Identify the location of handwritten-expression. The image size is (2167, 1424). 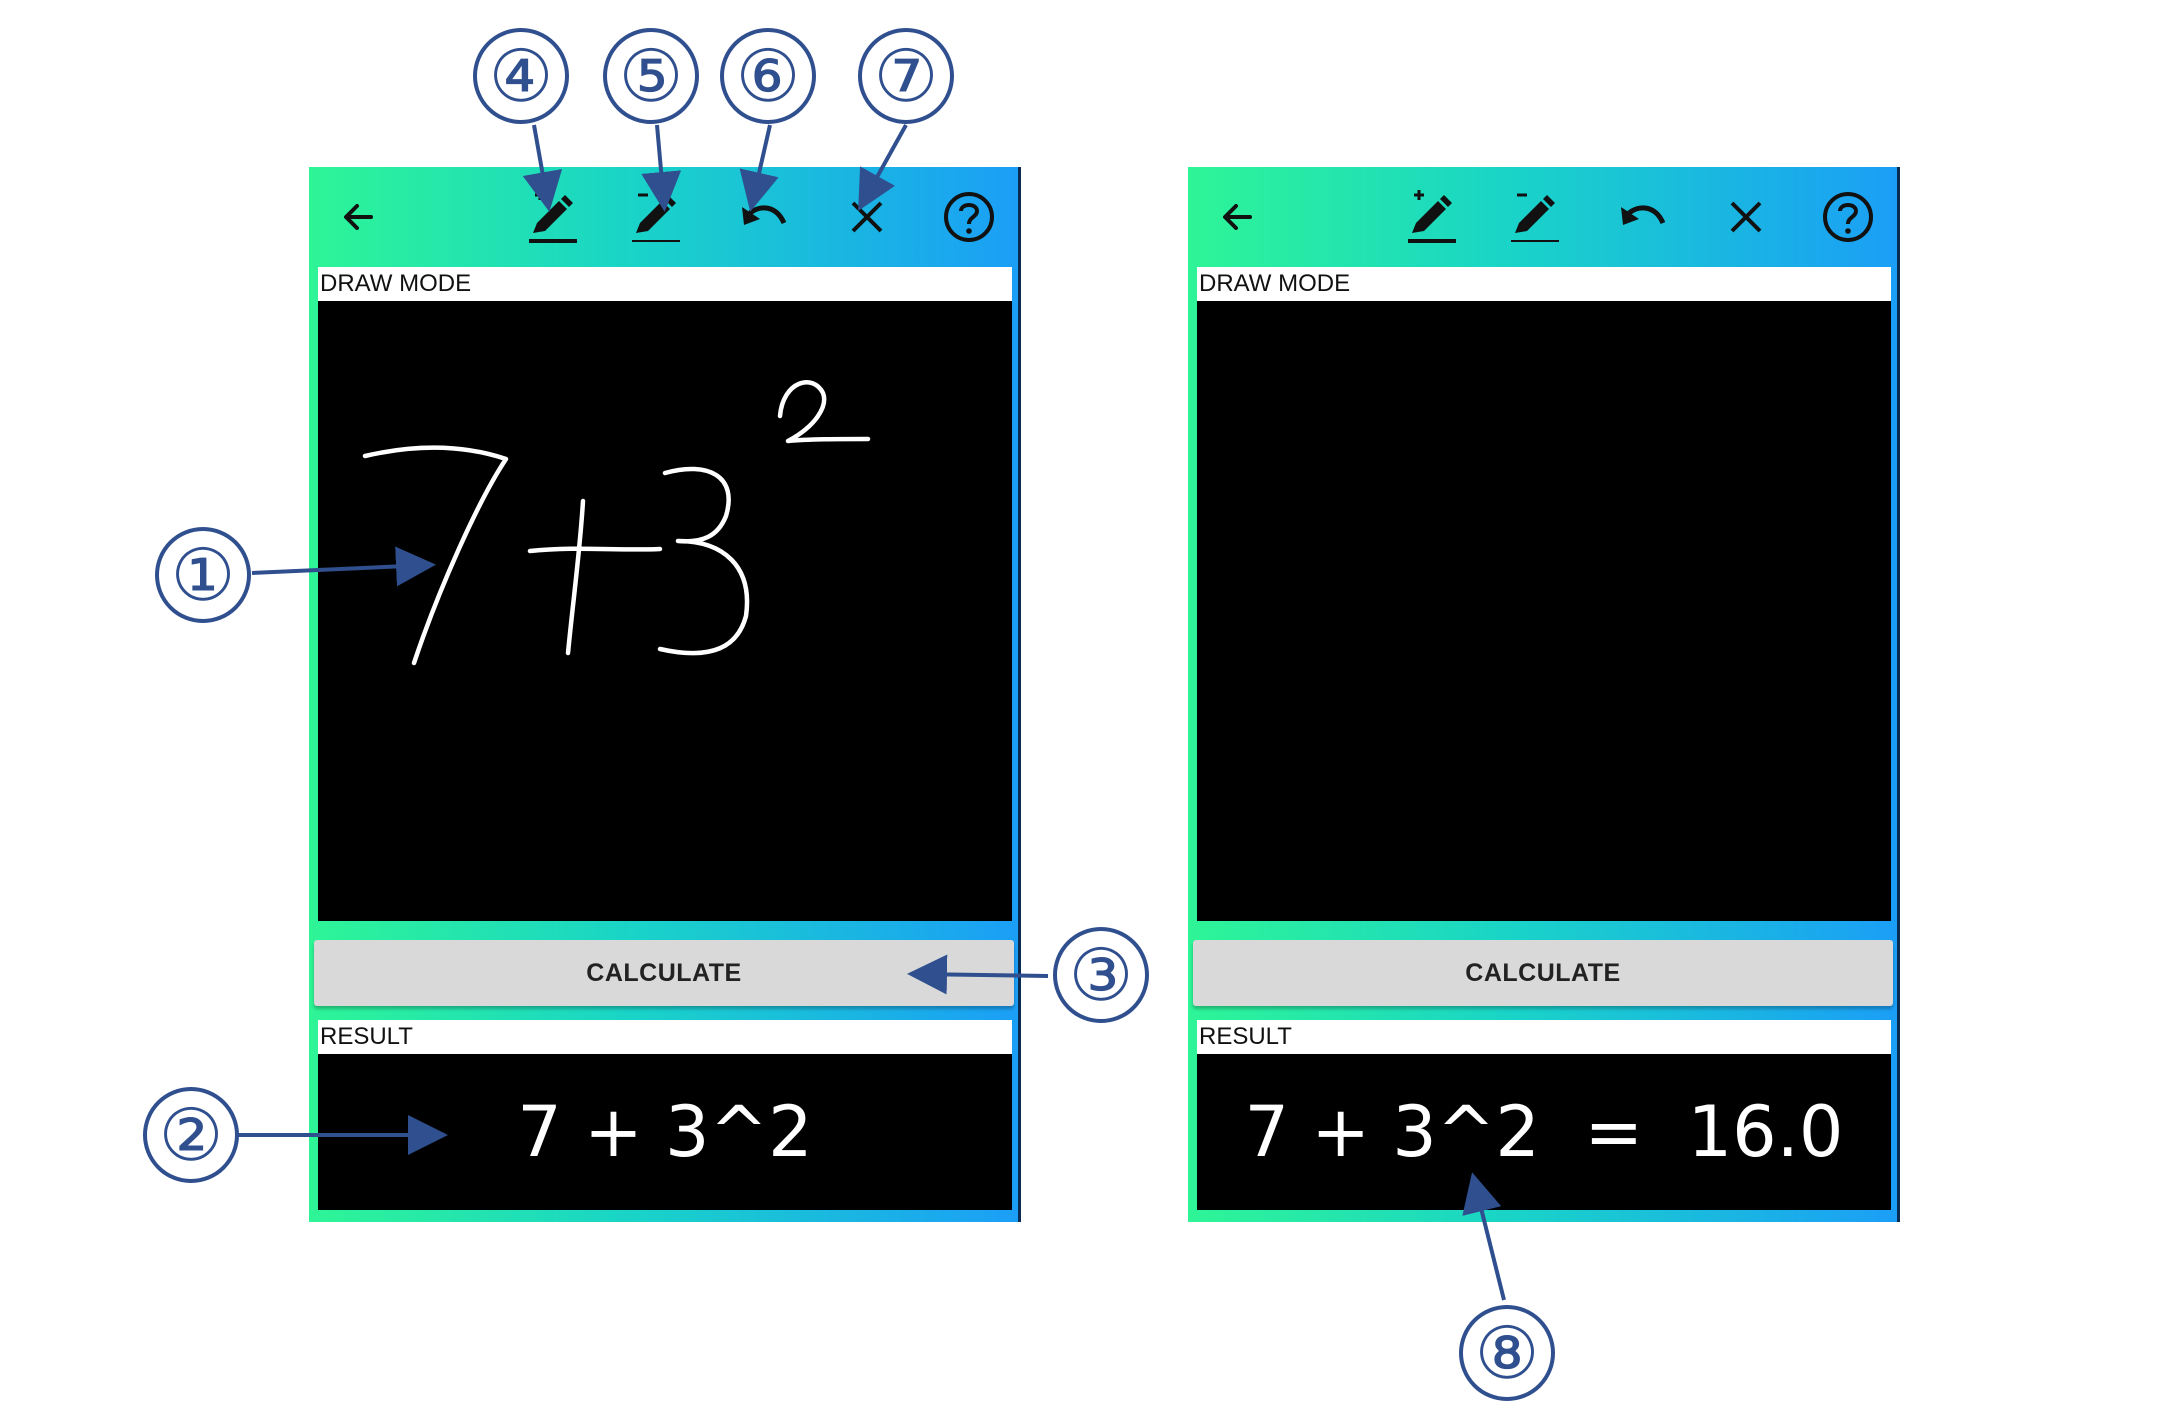
(616, 523).